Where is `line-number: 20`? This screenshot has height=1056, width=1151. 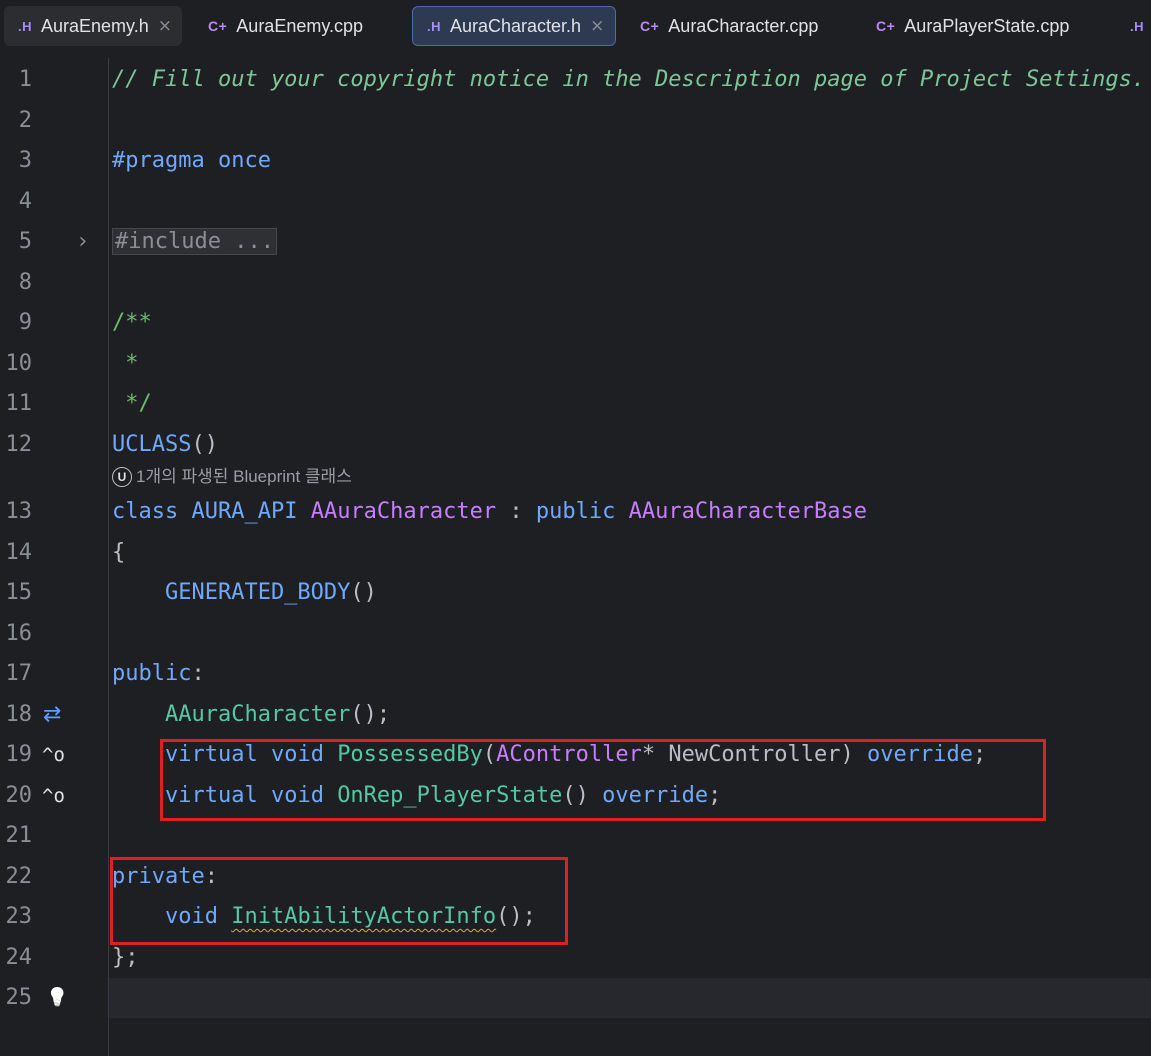 line-number: 20 is located at coordinates (19, 795).